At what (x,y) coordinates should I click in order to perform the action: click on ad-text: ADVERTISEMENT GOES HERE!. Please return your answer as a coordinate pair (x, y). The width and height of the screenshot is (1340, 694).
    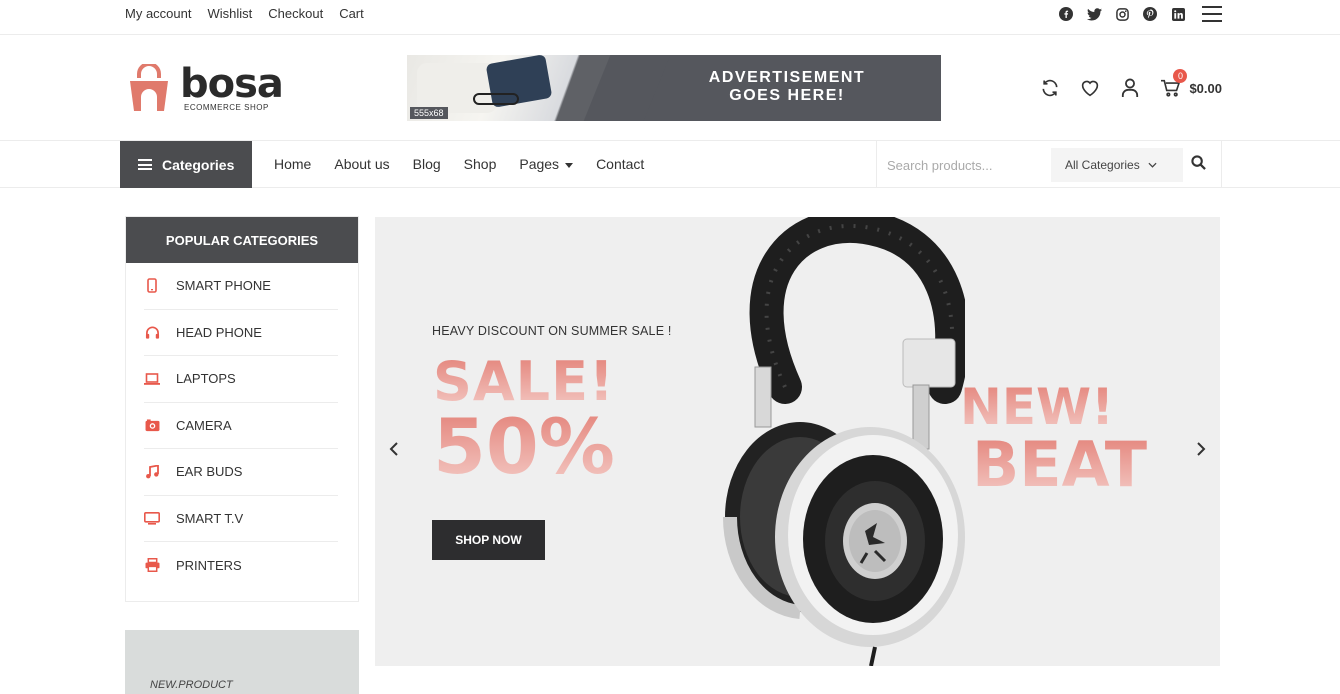
    Looking at the image, I should click on (787, 87).